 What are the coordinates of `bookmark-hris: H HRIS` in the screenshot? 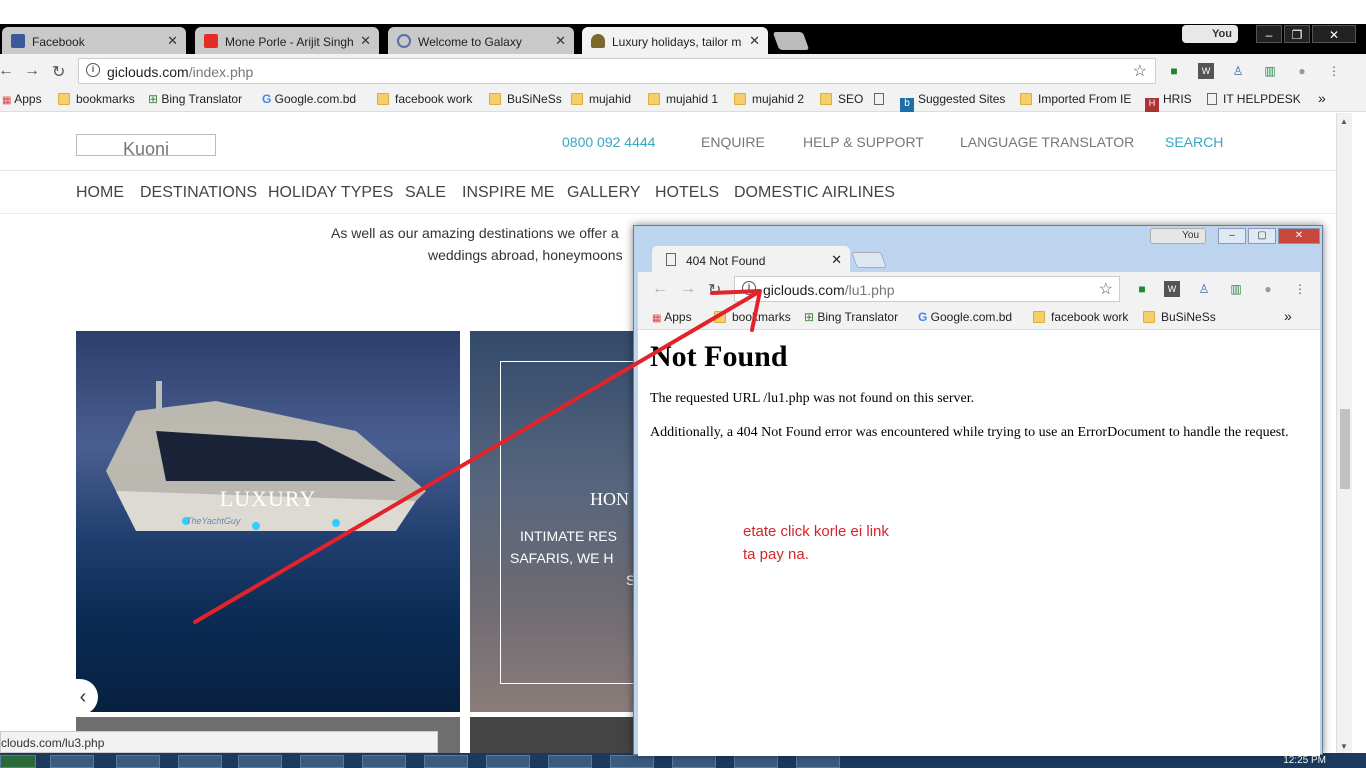 It's located at (1168, 102).